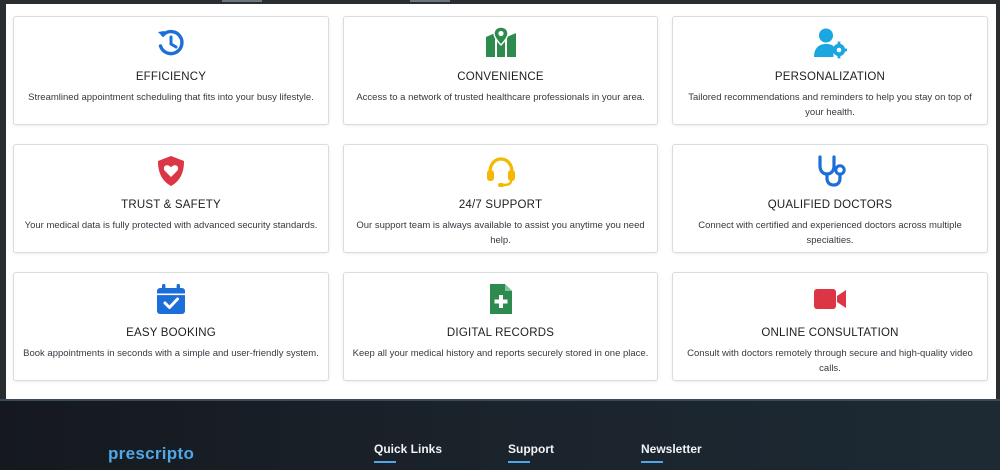 Image resolution: width=1000 pixels, height=470 pixels. I want to click on feature-title: QUALIFIED DOCTORS, so click(830, 205).